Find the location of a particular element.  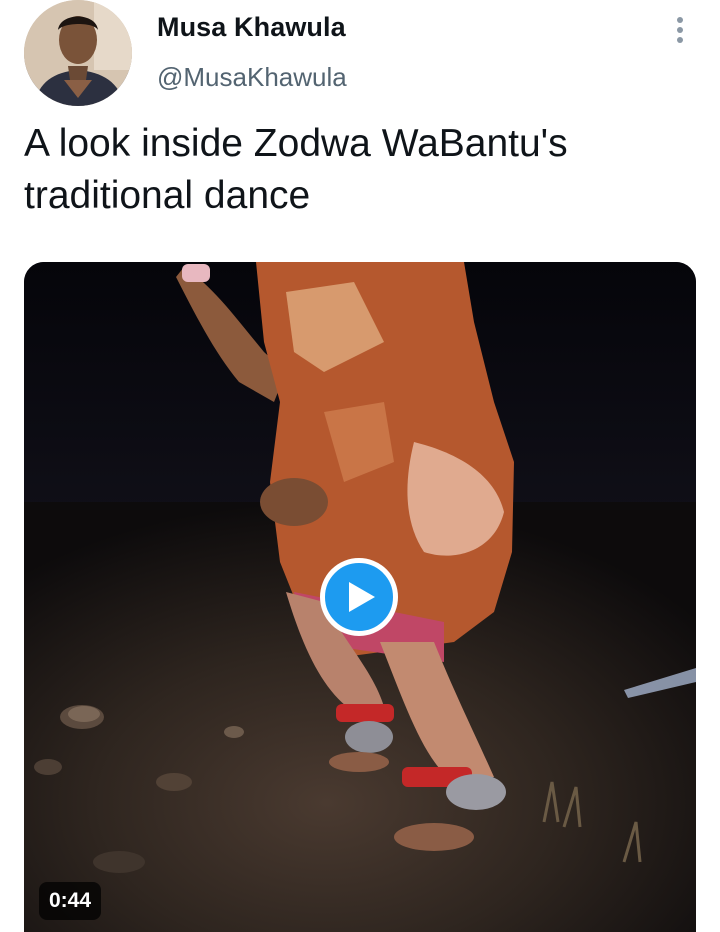

avatar is located at coordinates (78, 53).